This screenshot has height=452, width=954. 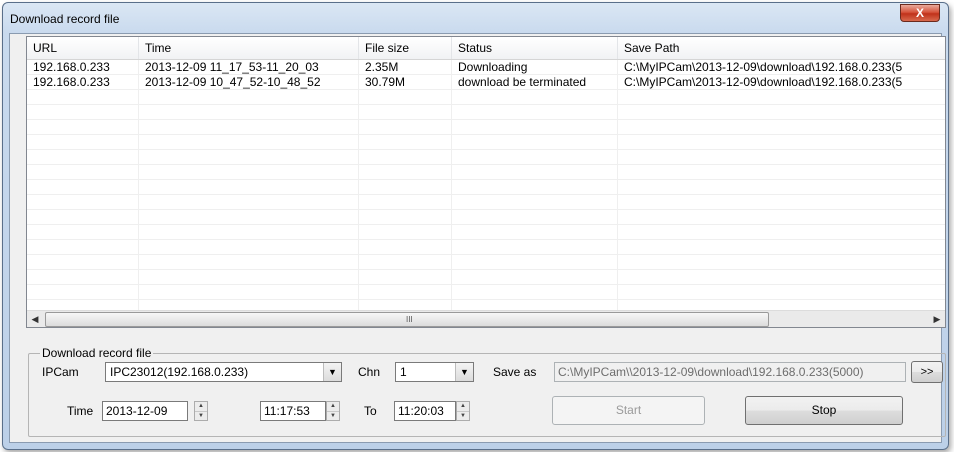 I want to click on table-cell: 2.35M, so click(x=382, y=67).